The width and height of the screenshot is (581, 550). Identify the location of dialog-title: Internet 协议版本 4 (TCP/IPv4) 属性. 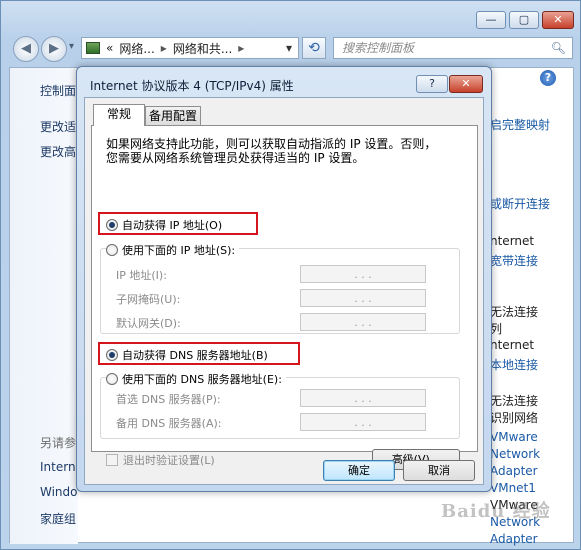
(192, 86).